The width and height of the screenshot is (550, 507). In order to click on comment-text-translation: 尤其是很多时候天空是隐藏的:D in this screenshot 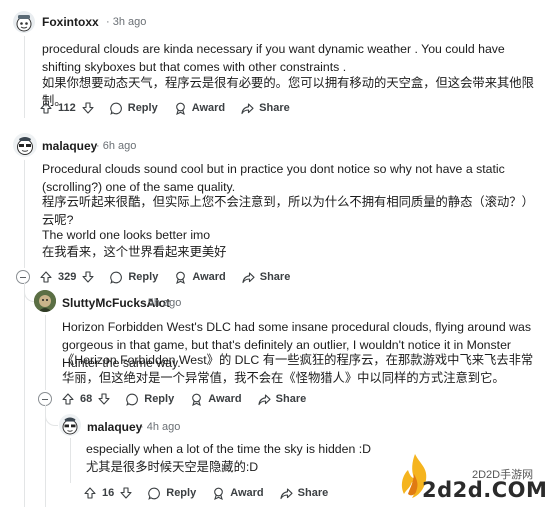, I will do `click(172, 467)`.